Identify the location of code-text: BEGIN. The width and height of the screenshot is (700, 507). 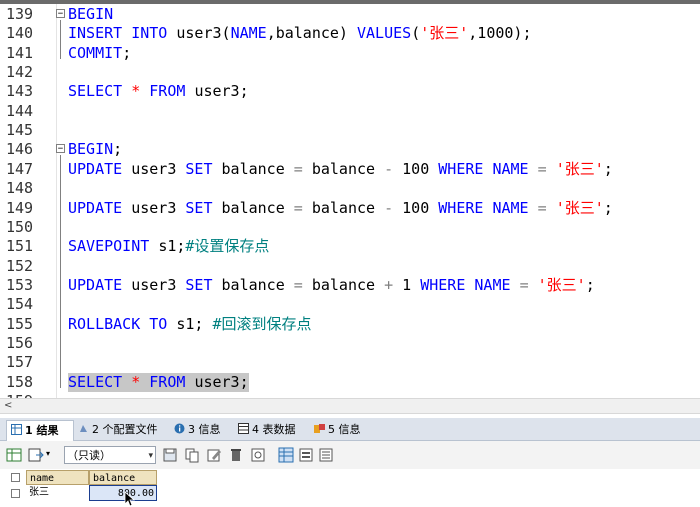
(91, 14).